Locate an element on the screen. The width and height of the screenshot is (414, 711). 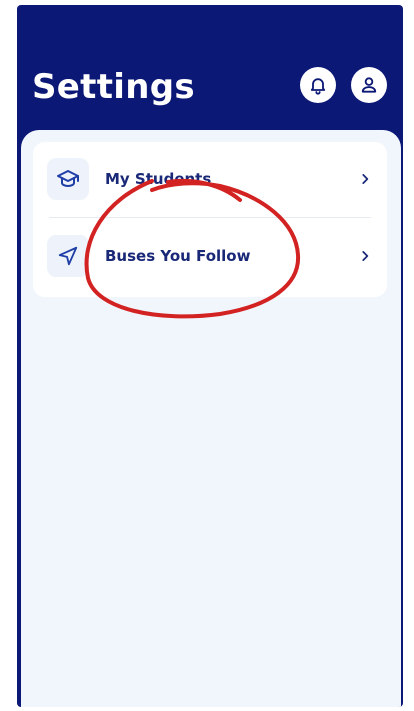
settings-item-buses-you-follow: Buses You Follow is located at coordinates (210, 256).